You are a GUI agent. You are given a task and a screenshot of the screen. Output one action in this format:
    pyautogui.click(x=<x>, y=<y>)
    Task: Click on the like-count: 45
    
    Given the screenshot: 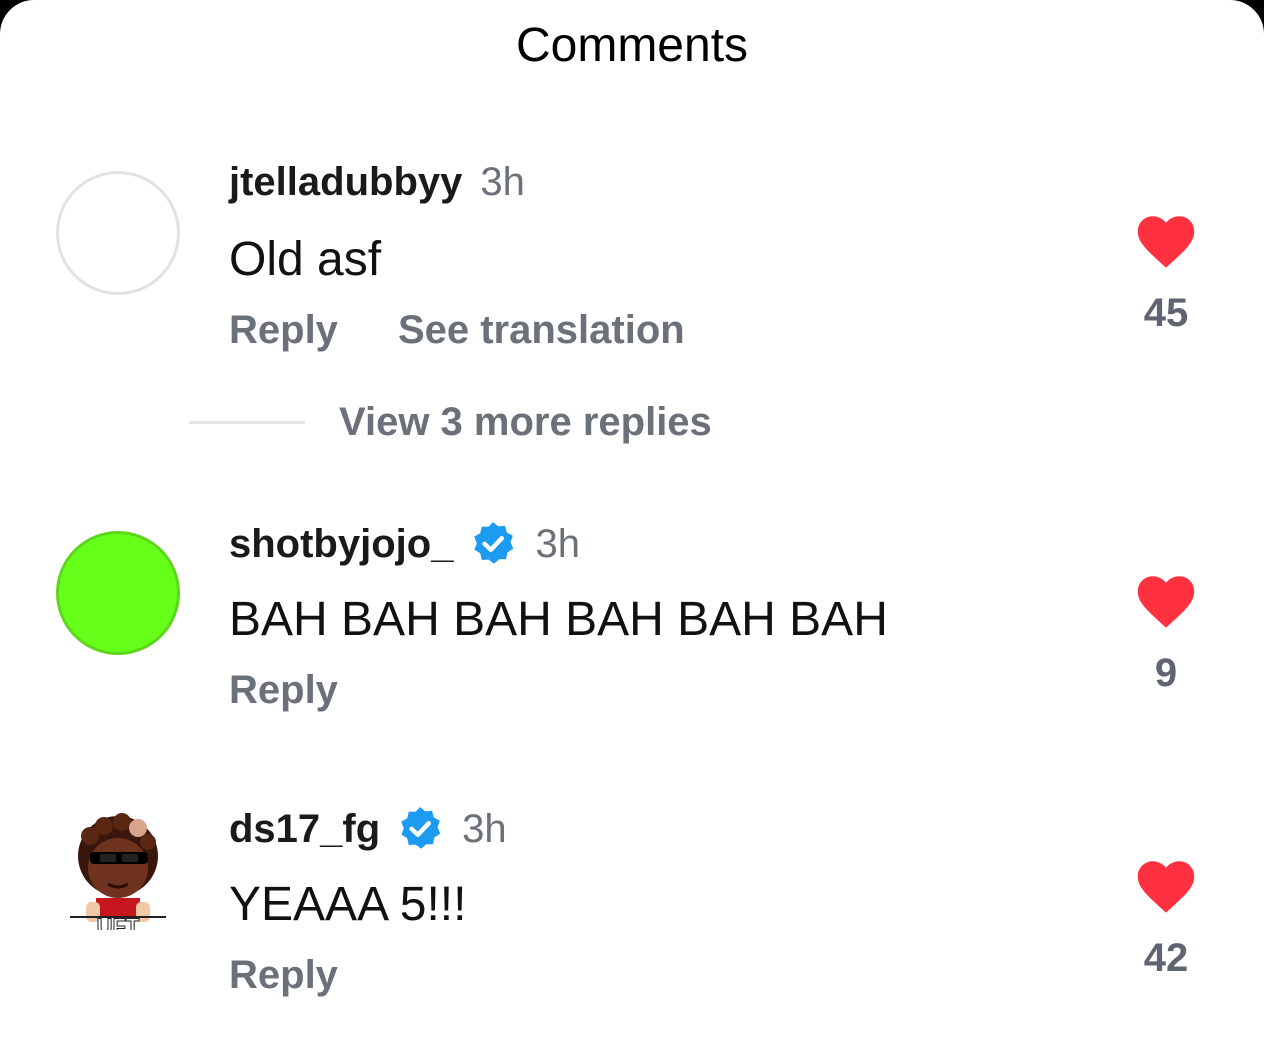 What is the action you would take?
    pyautogui.click(x=1166, y=313)
    